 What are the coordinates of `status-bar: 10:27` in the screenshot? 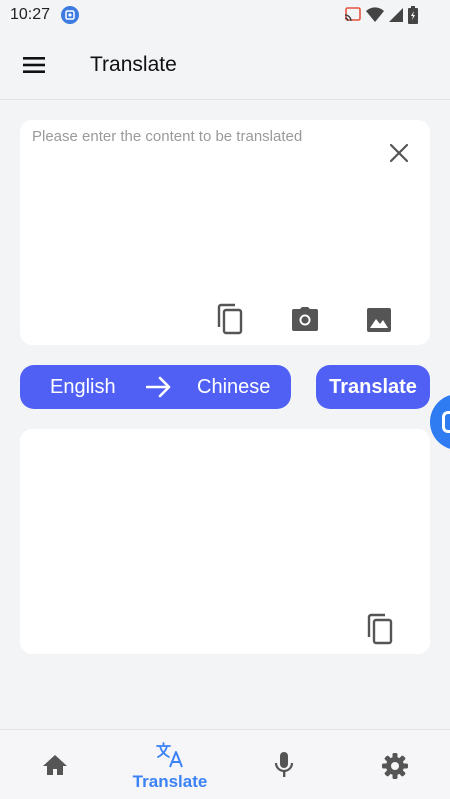 It's located at (225, 15).